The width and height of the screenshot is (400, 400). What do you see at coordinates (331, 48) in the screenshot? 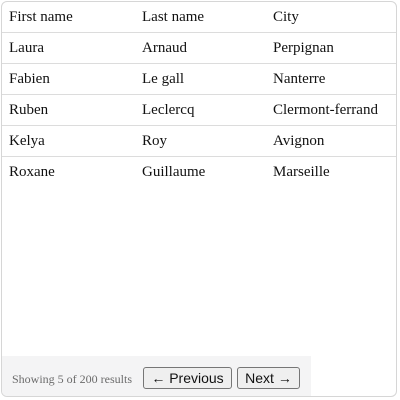
I see `cell-city: Perpignan` at bounding box center [331, 48].